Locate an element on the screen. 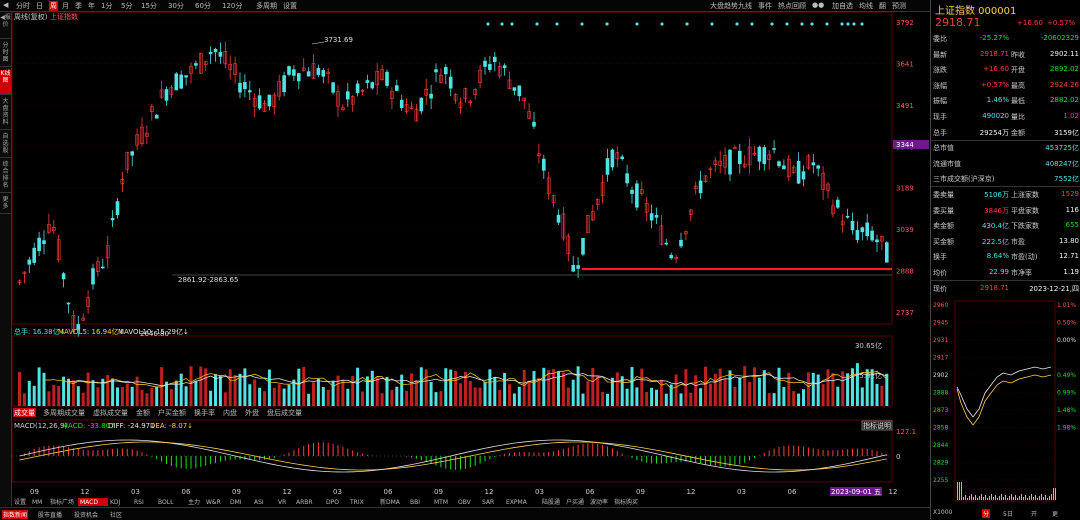 The height and width of the screenshot is (520, 1080). period-11: 60分 is located at coordinates (203, 6).